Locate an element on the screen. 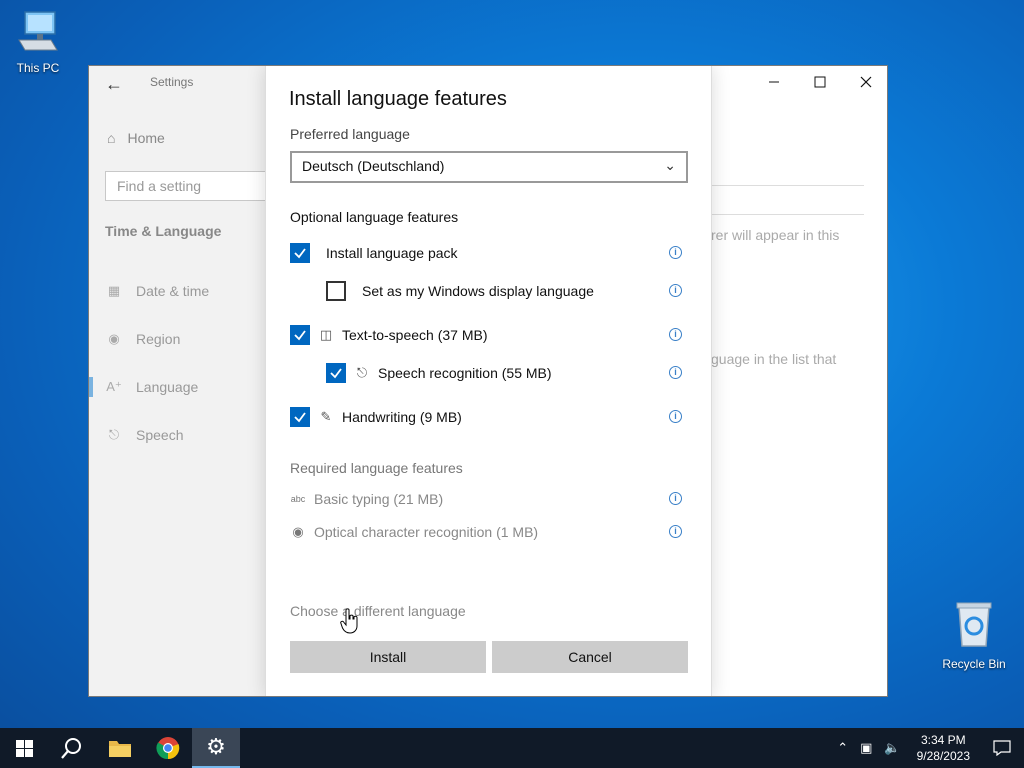  this-pc-label: This PC is located at coordinates (38, 68).